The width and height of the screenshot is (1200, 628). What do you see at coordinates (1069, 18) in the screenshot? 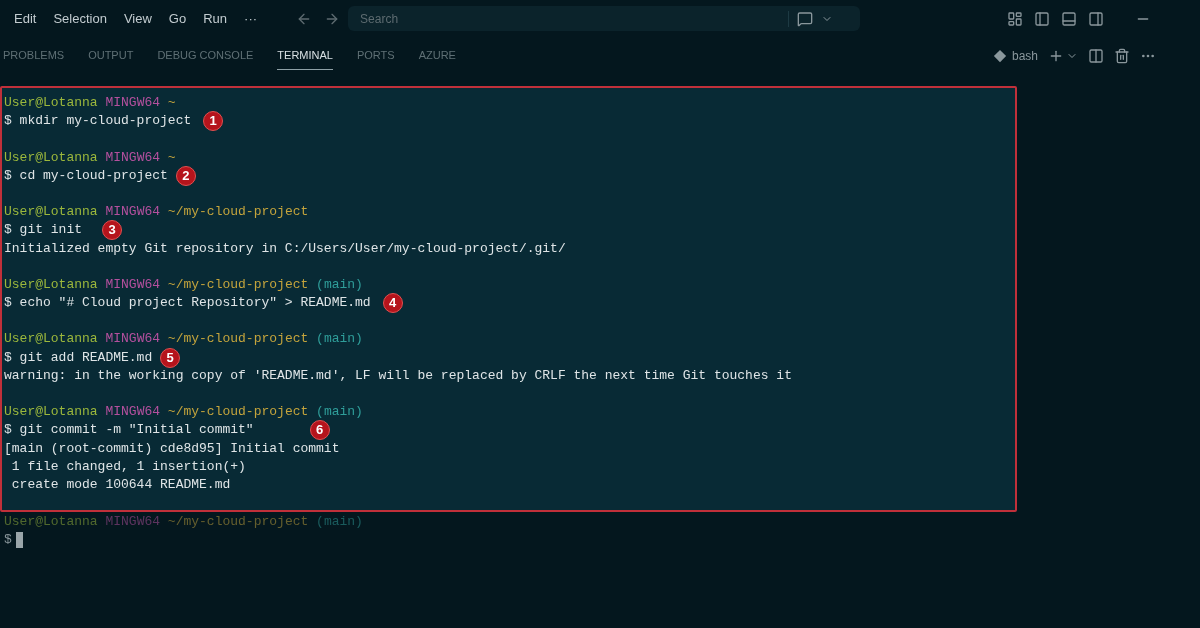
I see `panel-toggle-icon` at bounding box center [1069, 18].